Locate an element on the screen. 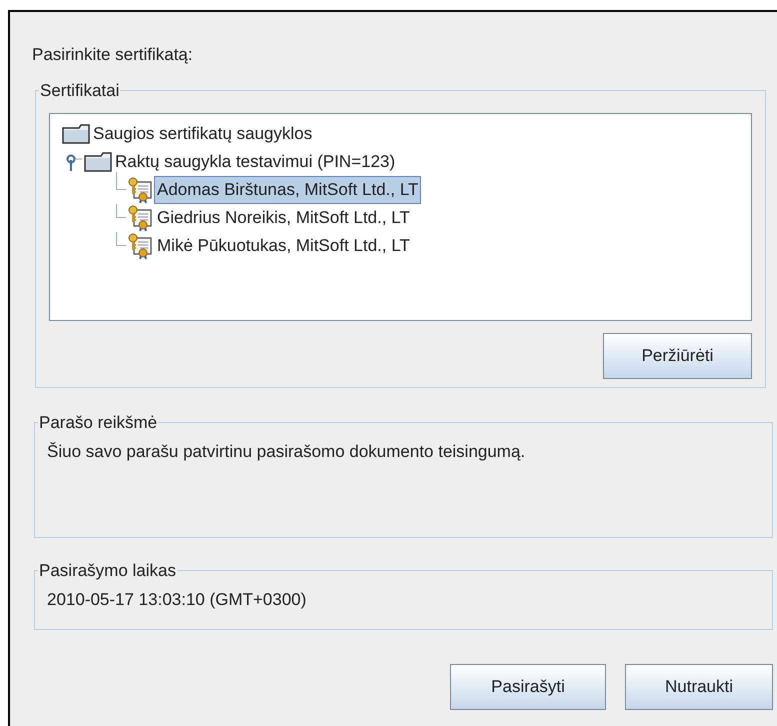  cancel-button: Nutraukti is located at coordinates (699, 687).